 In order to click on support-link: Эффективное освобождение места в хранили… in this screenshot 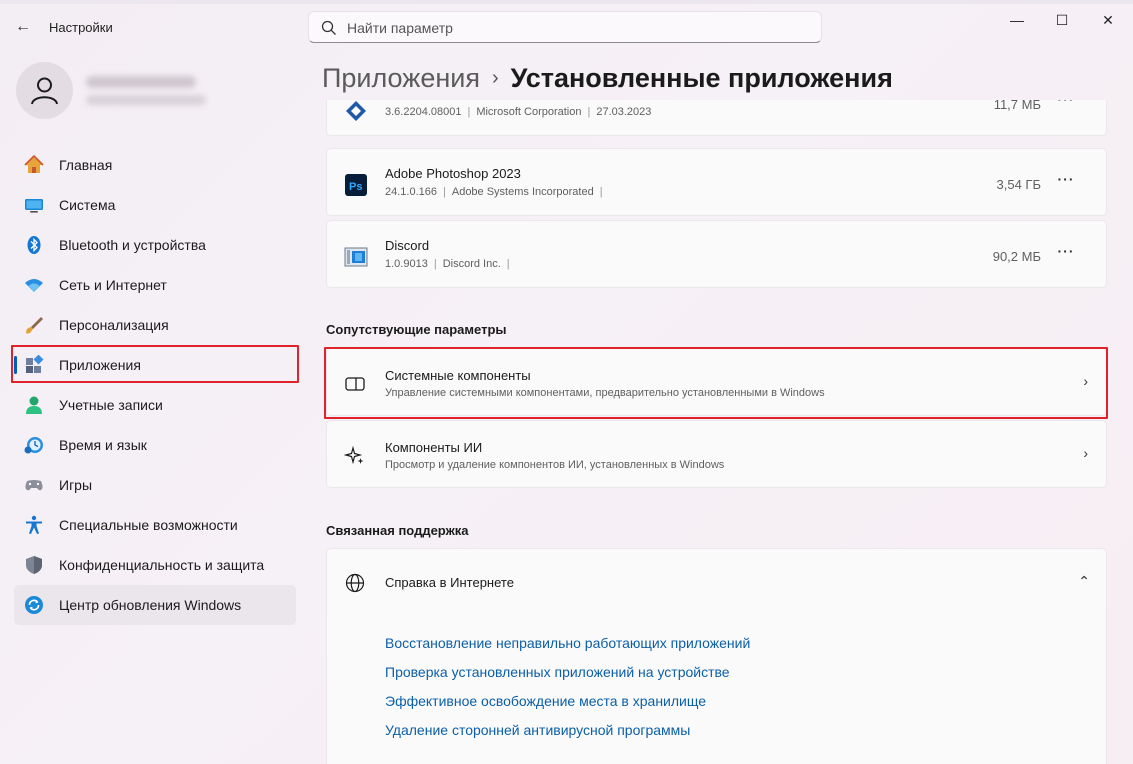, I will do `click(567, 707)`.